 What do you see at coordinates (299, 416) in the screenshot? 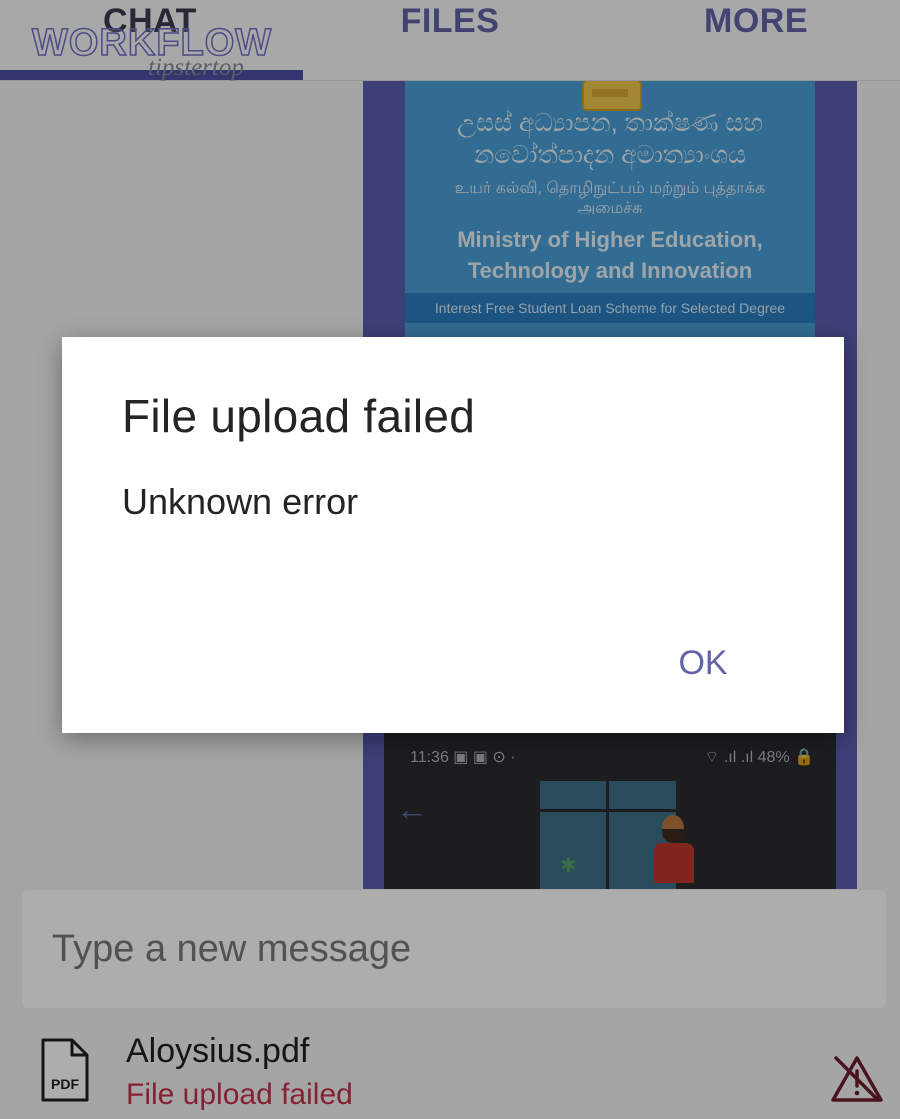
I see `dialog-title: File upload failed` at bounding box center [299, 416].